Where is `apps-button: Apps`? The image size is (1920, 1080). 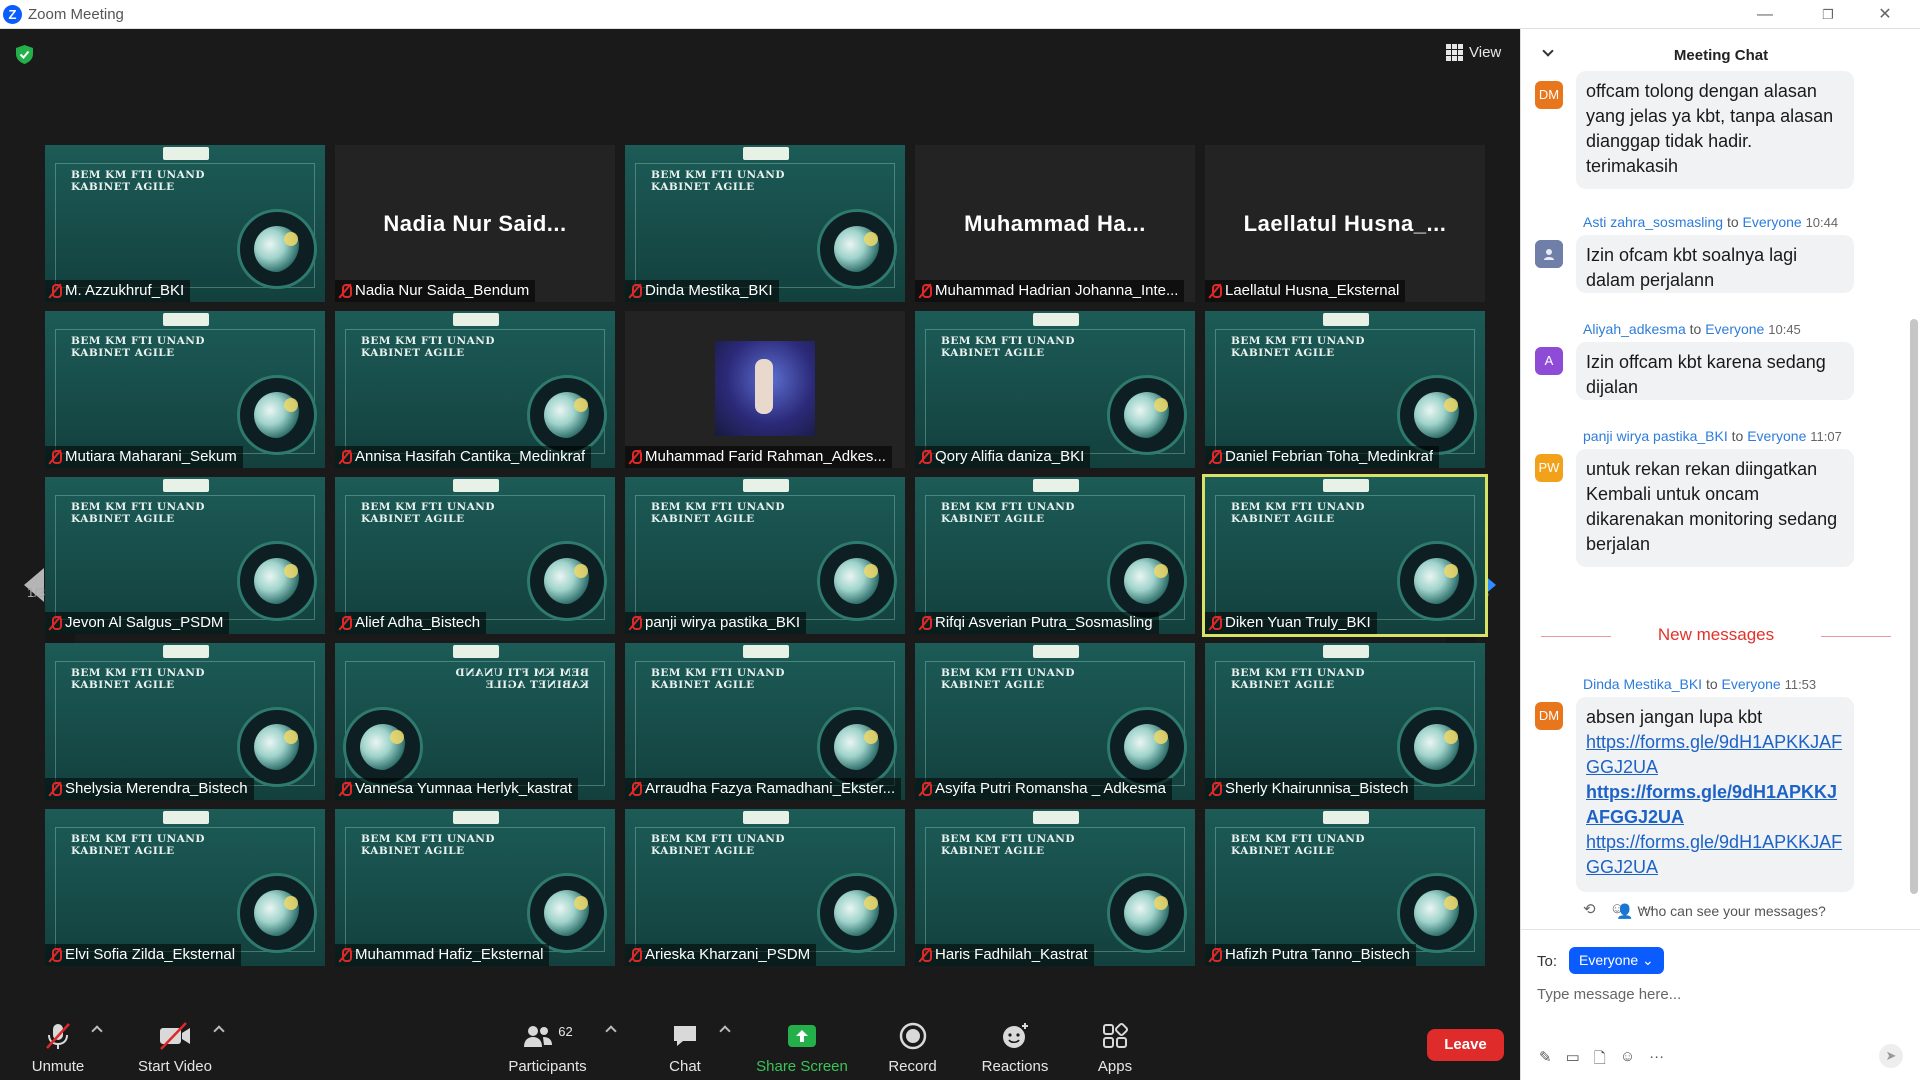 apps-button: Apps is located at coordinates (1115, 1047).